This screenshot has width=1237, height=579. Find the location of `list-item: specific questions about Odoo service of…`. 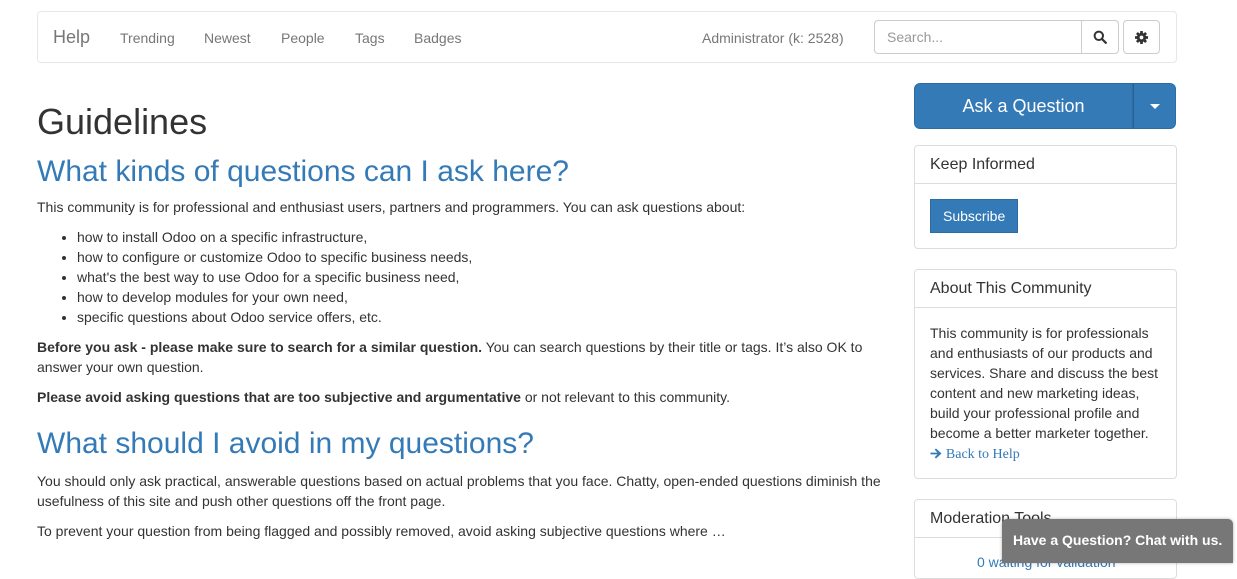

list-item: specific questions about Odoo service of… is located at coordinates (482, 317).